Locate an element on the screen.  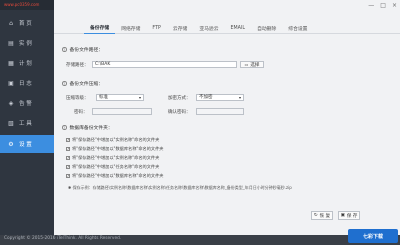
tab-auto-delete: 自动删除 is located at coordinates (266, 28).